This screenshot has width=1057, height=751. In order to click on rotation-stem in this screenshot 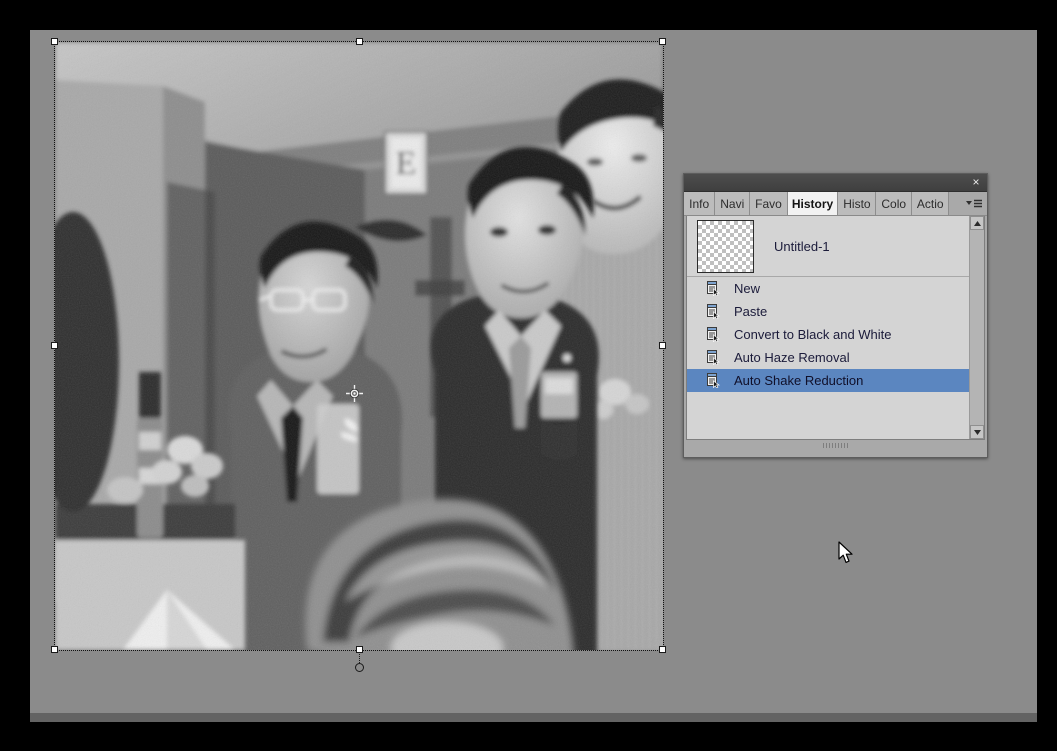, I will do `click(360, 658)`.